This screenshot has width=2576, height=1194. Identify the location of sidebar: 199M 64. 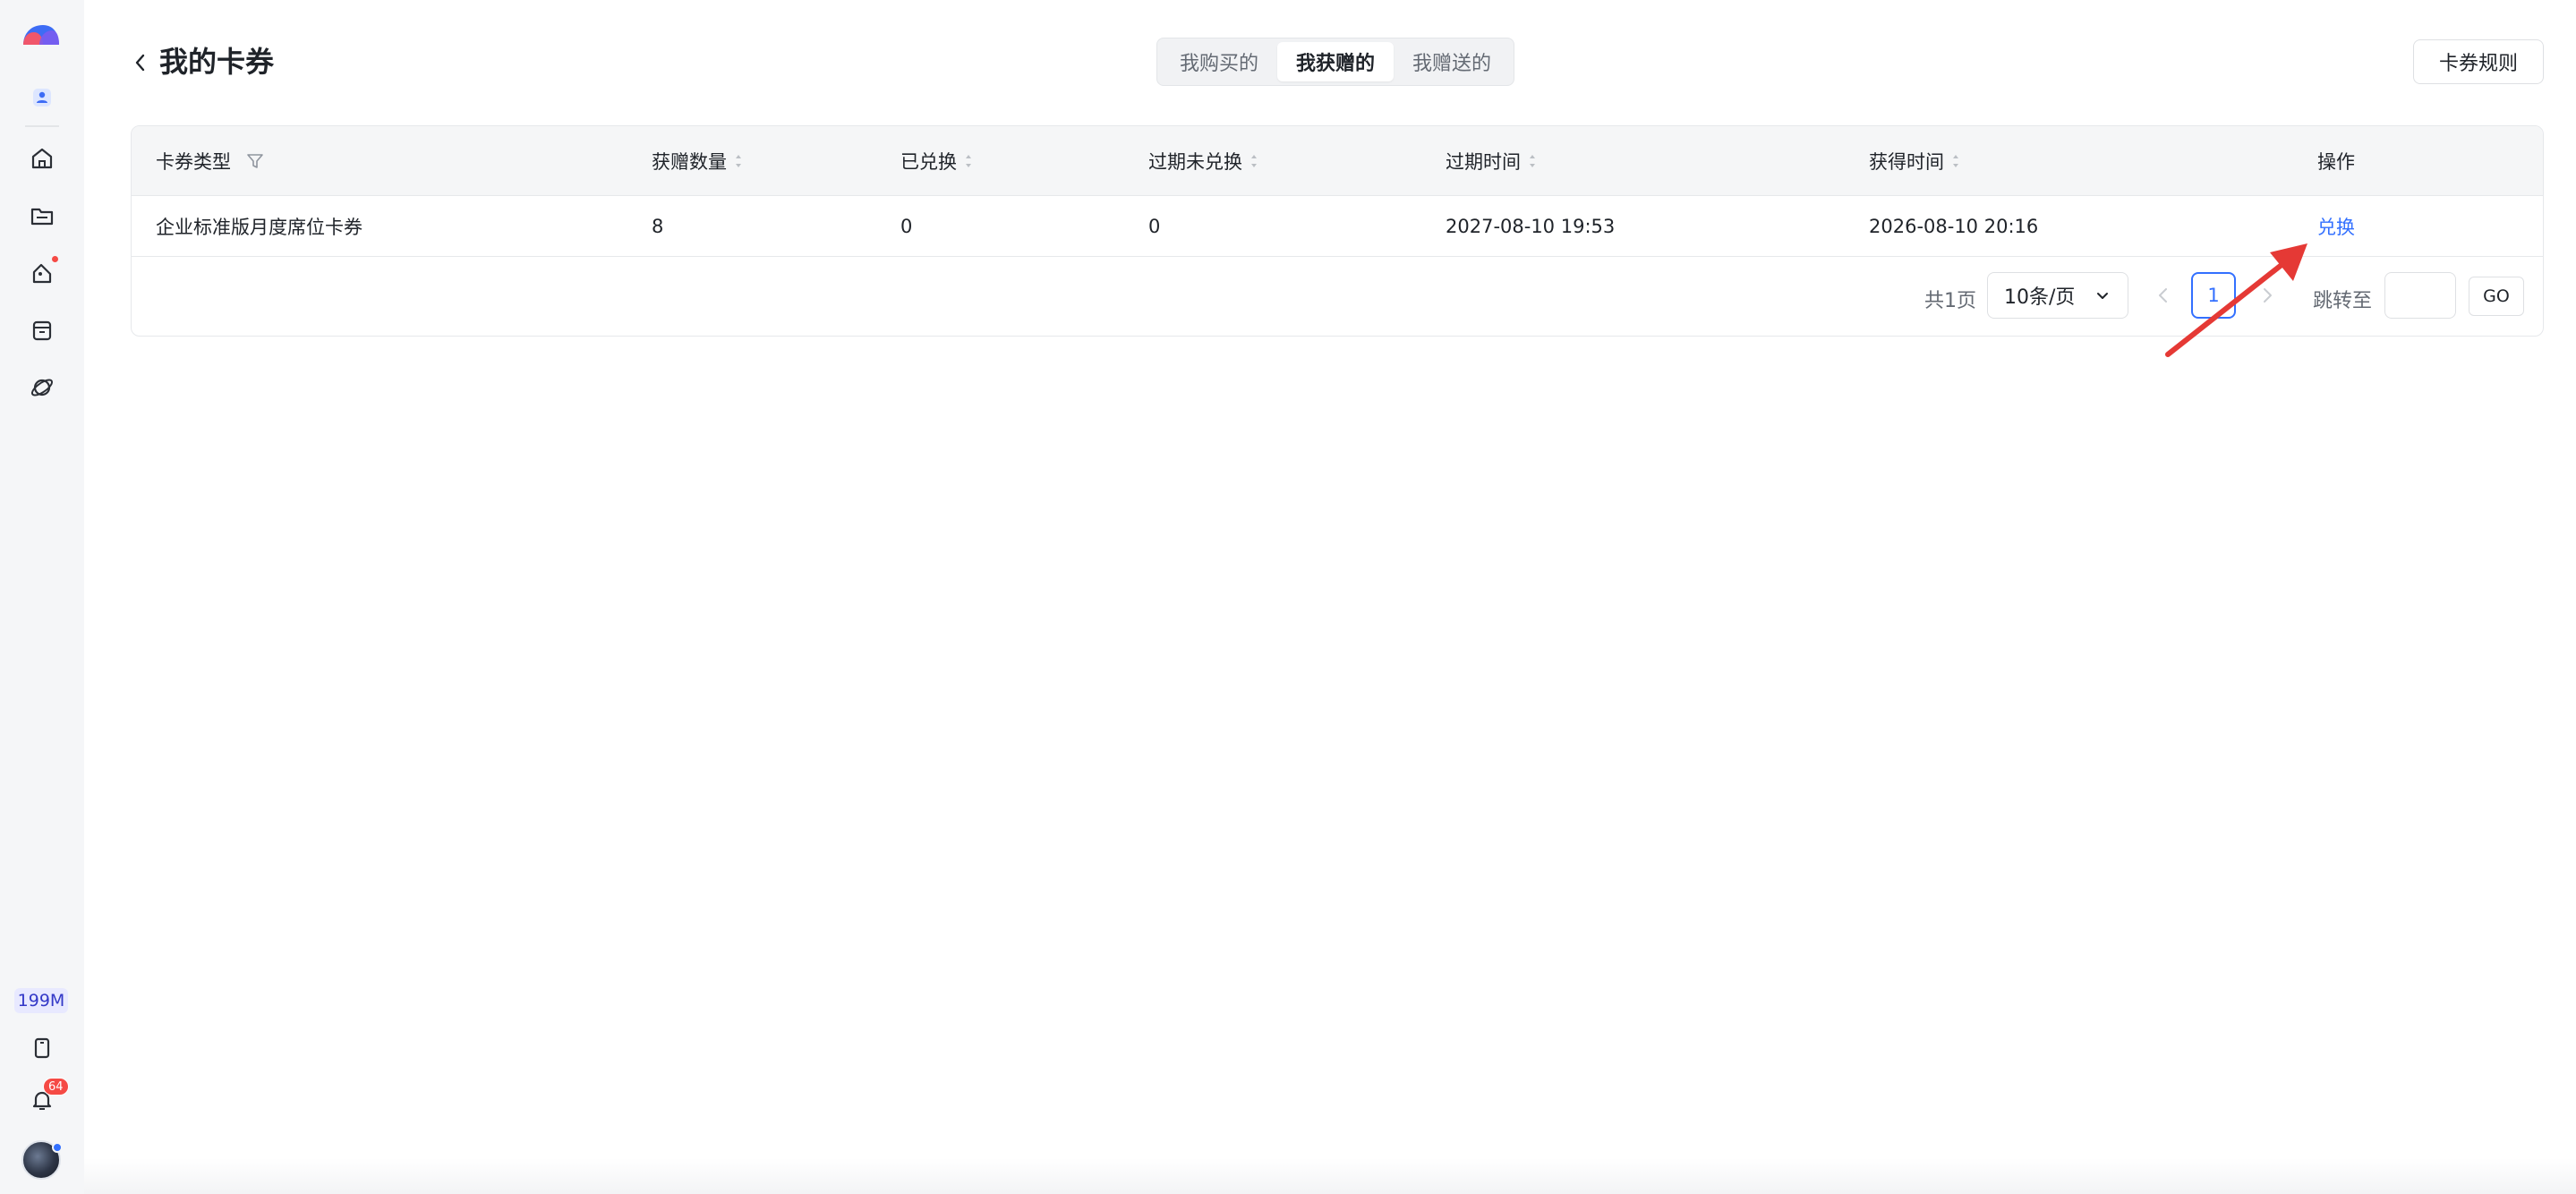
(42, 597).